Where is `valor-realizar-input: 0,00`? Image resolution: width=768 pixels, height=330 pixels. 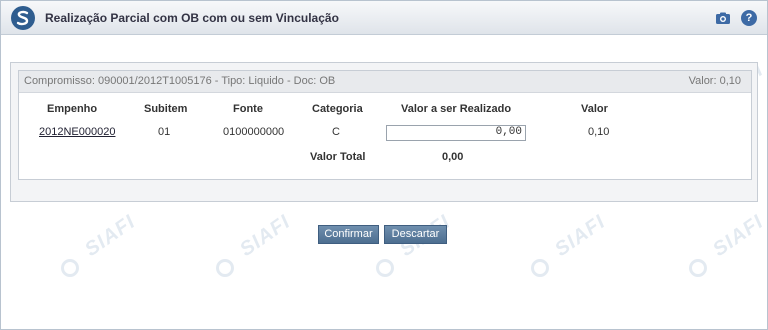
valor-realizar-input: 0,00 is located at coordinates (456, 133).